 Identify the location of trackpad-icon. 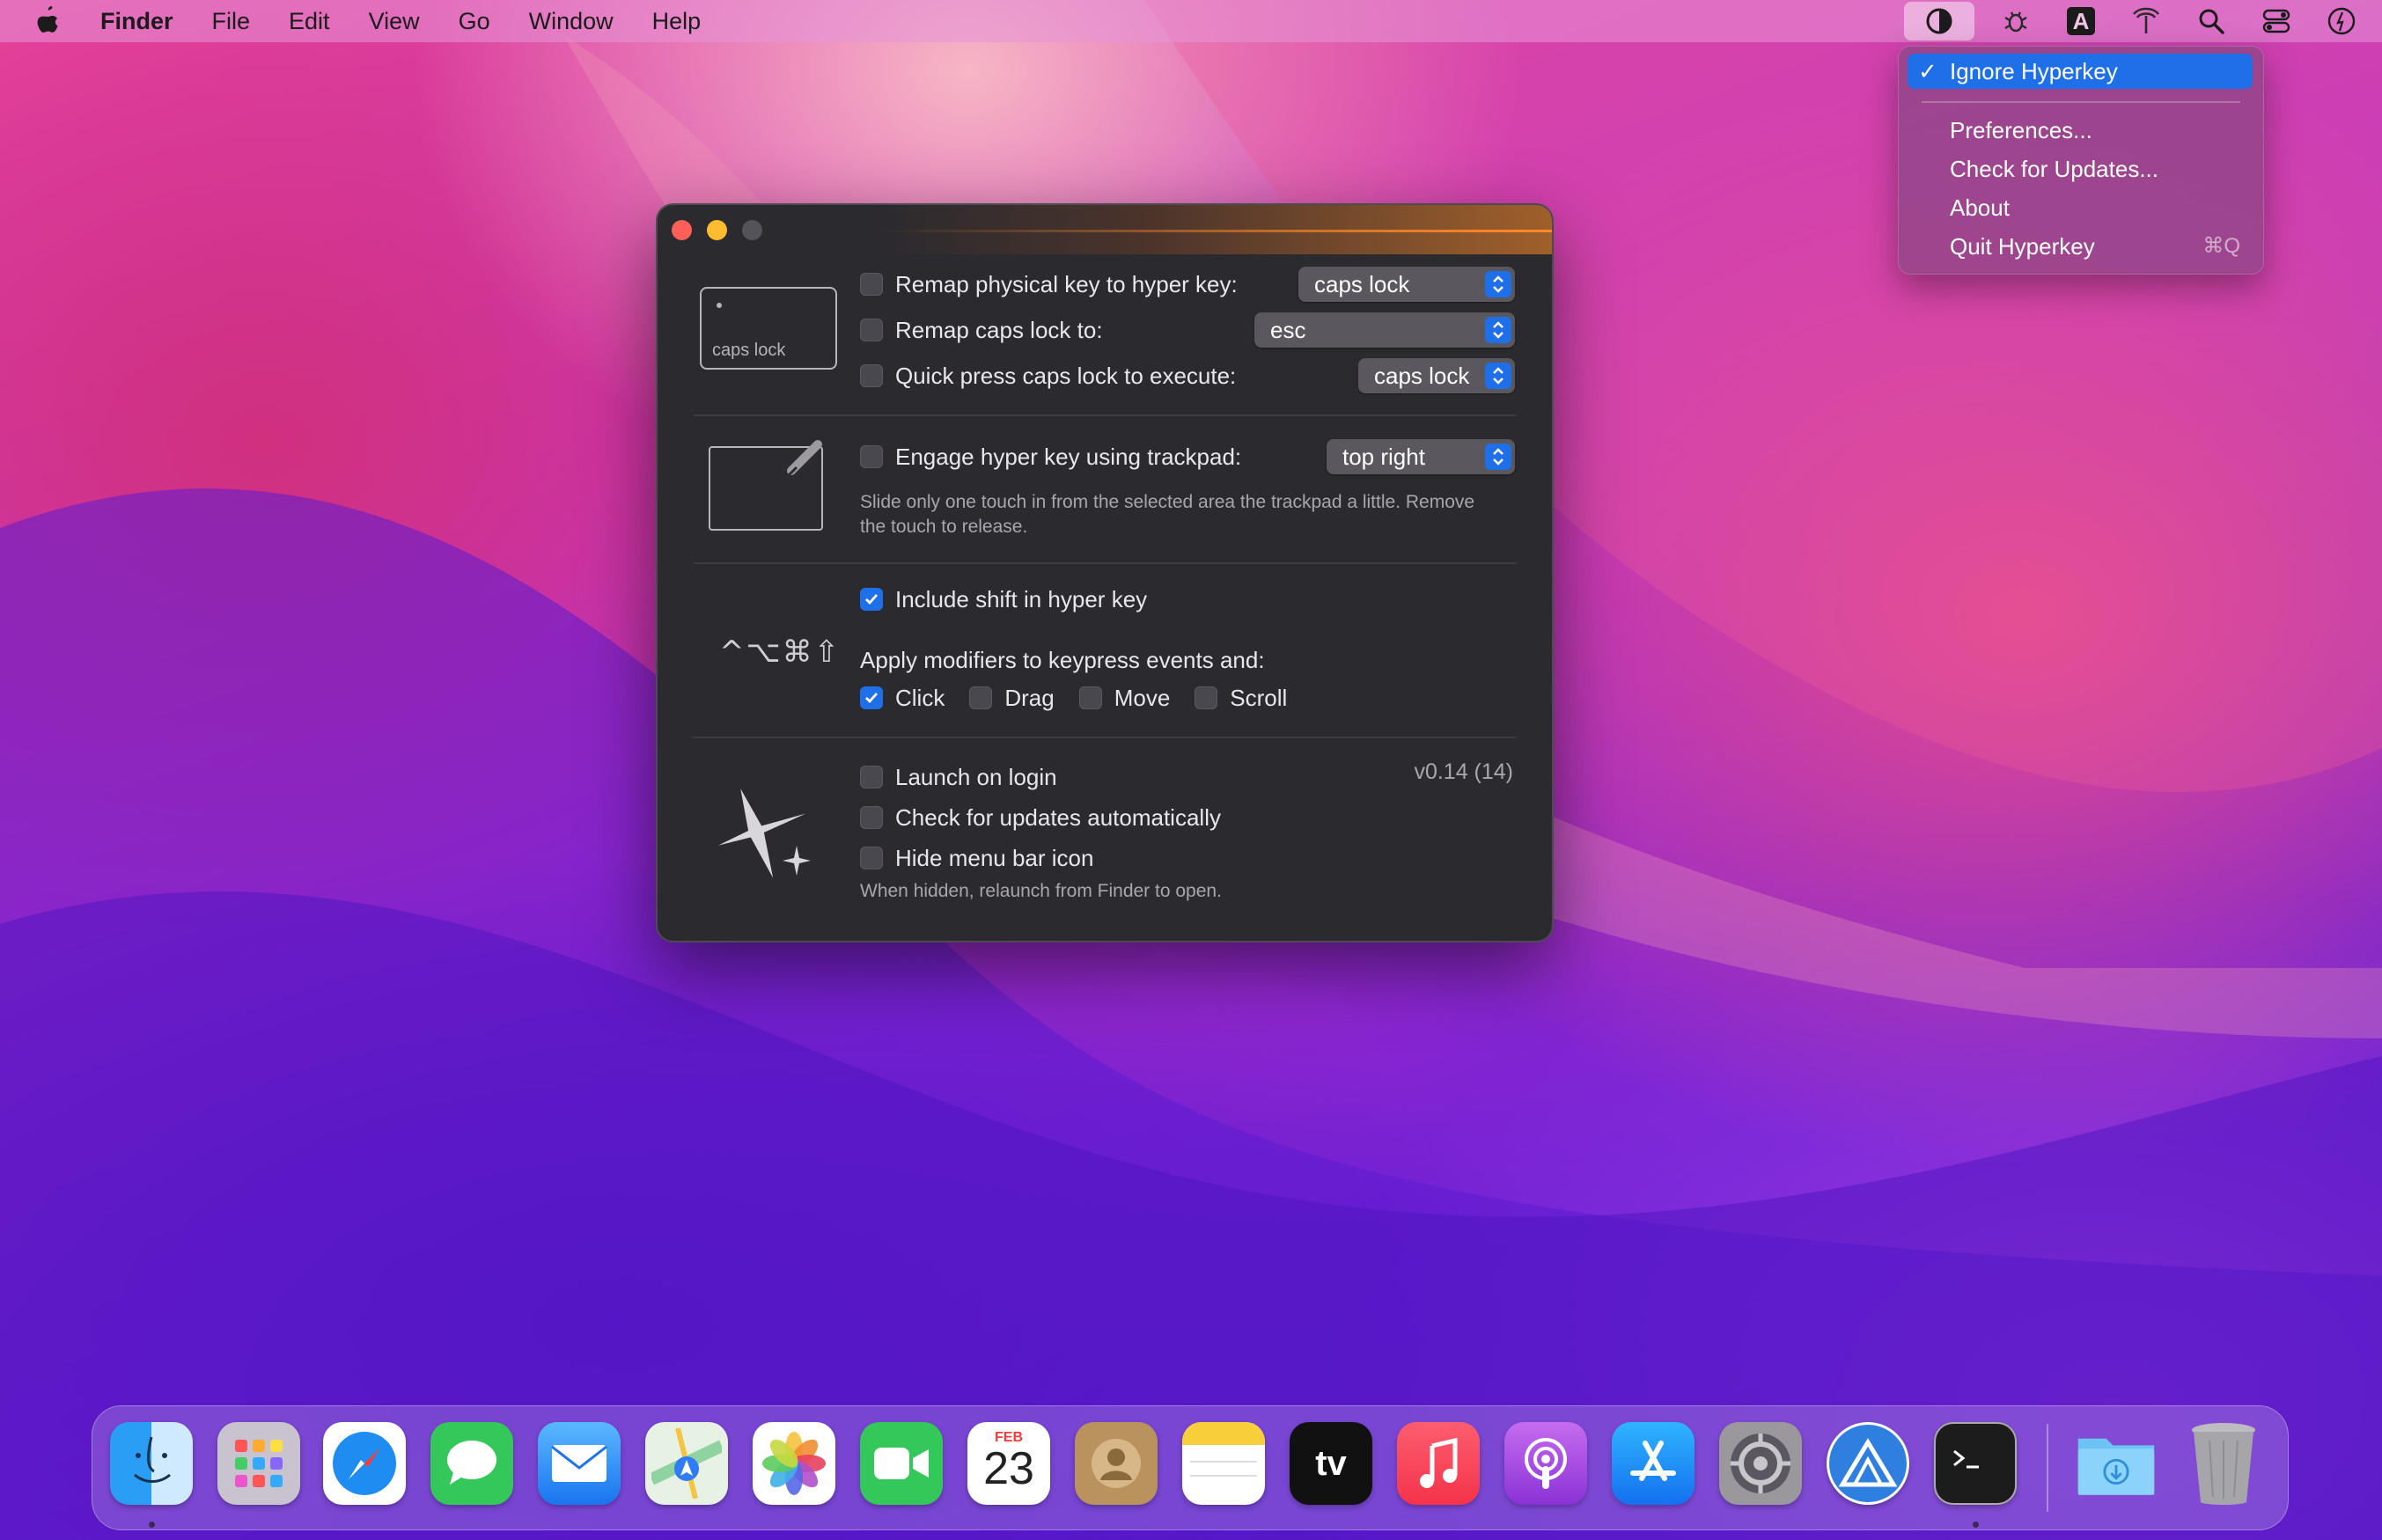
(766, 486).